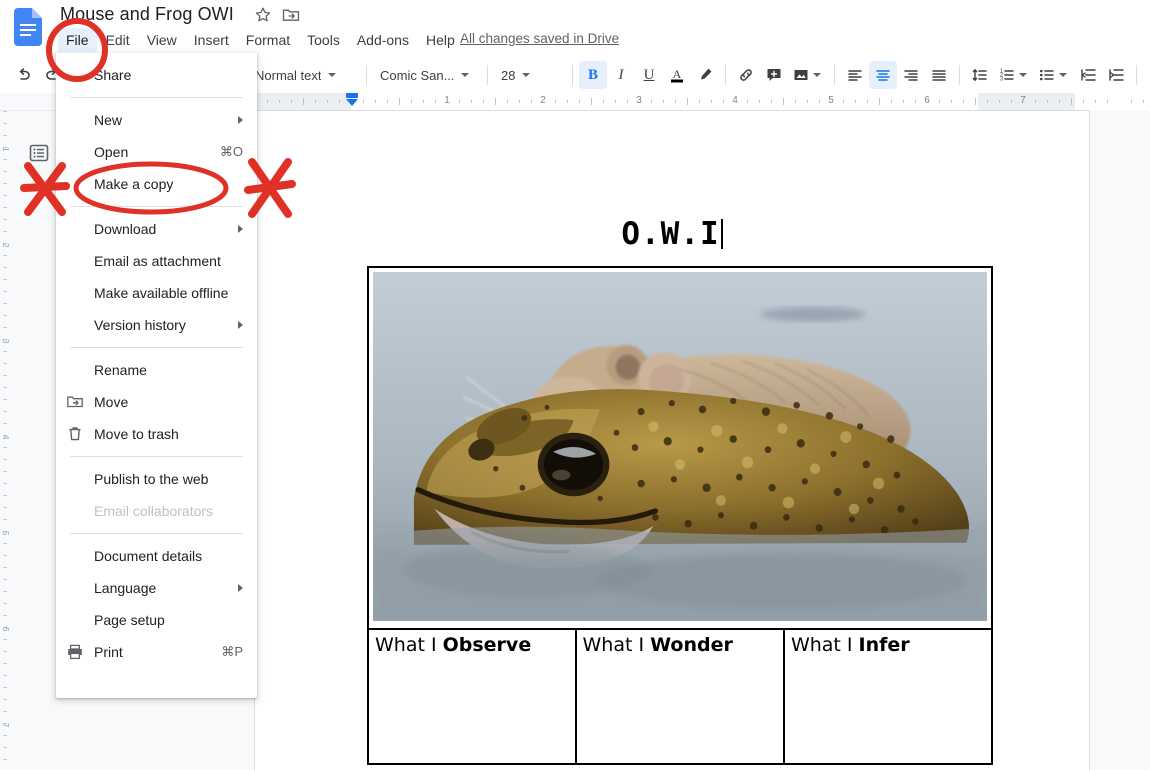  I want to click on menu-item-share: Share, so click(156, 75).